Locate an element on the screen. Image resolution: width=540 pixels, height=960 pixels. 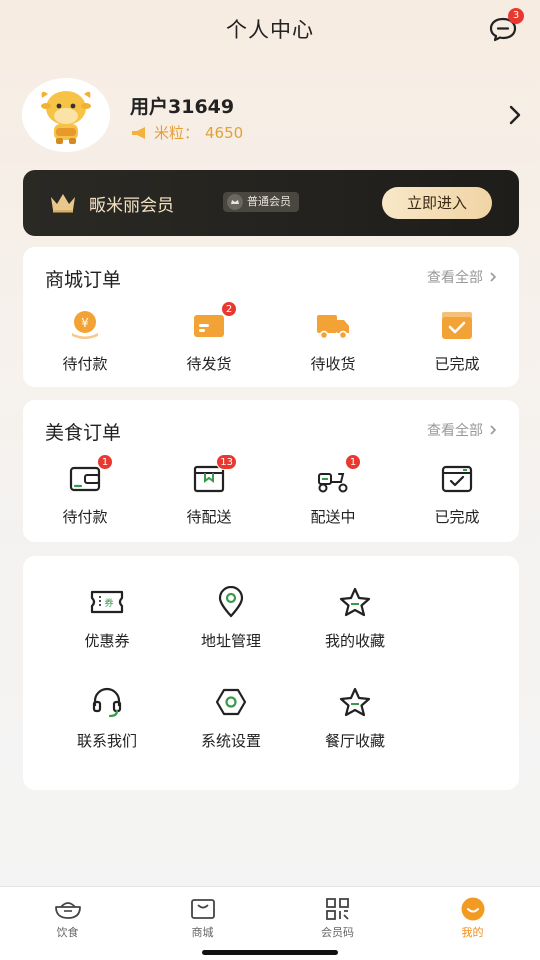
mall-order-completed: 已完成 is located at coordinates (457, 344).